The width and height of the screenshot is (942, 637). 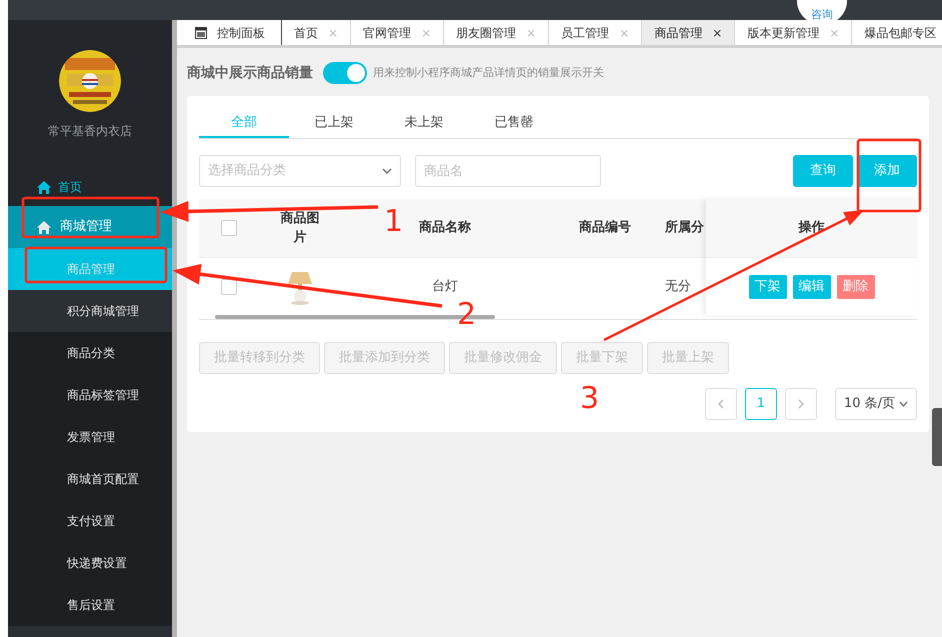 What do you see at coordinates (508, 171) in the screenshot?
I see `product-name-field: 商品名` at bounding box center [508, 171].